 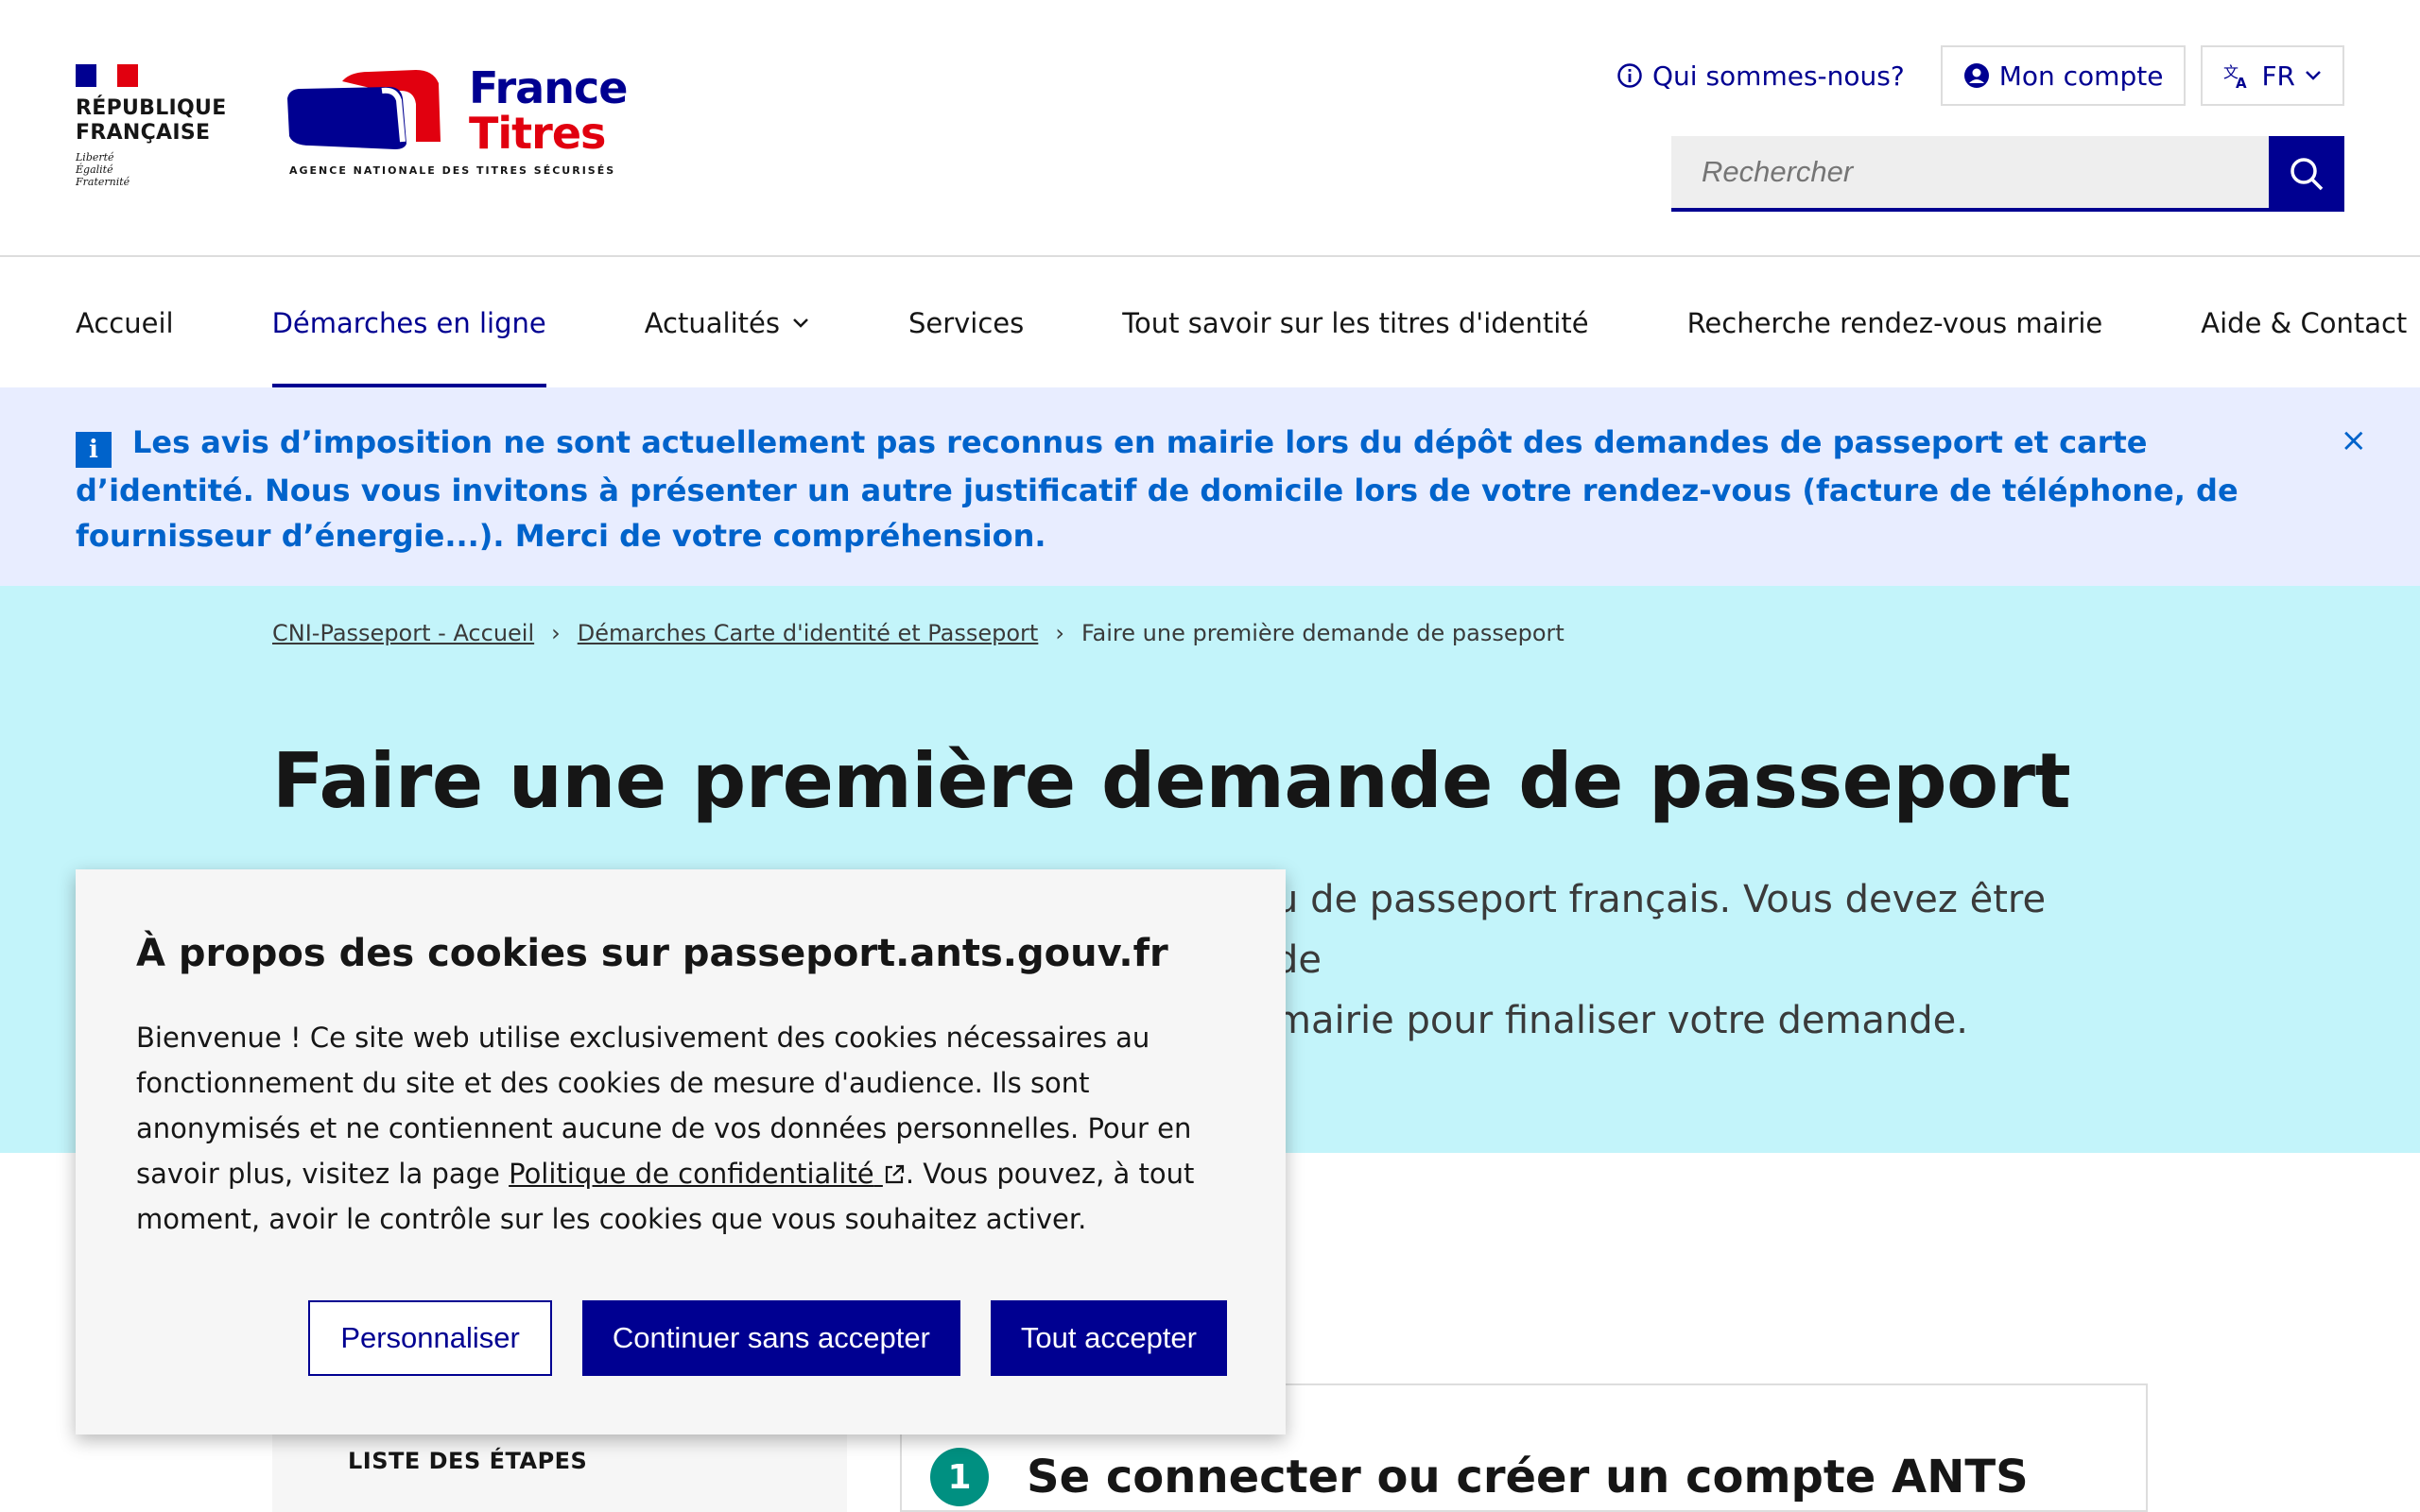 I want to click on nav-label: Accueil, so click(x=125, y=323).